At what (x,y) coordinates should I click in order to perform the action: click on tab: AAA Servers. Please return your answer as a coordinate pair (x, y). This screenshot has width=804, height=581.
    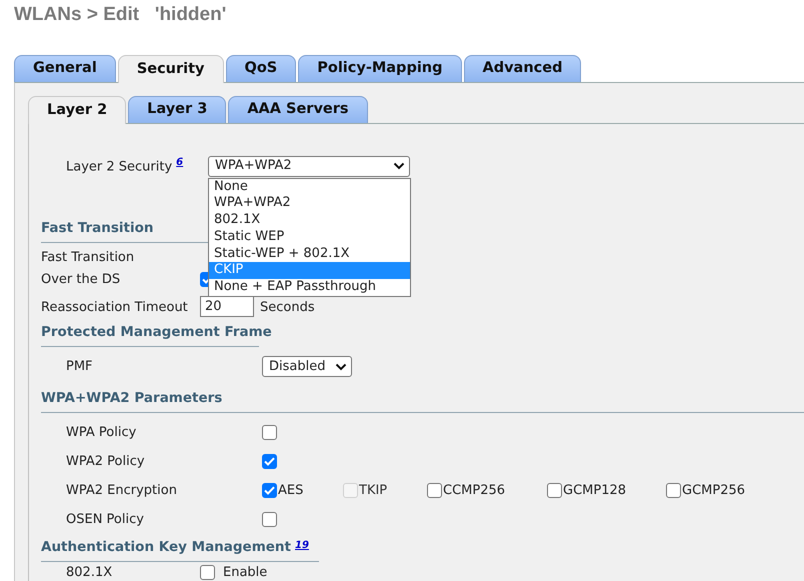
    Looking at the image, I should click on (298, 109).